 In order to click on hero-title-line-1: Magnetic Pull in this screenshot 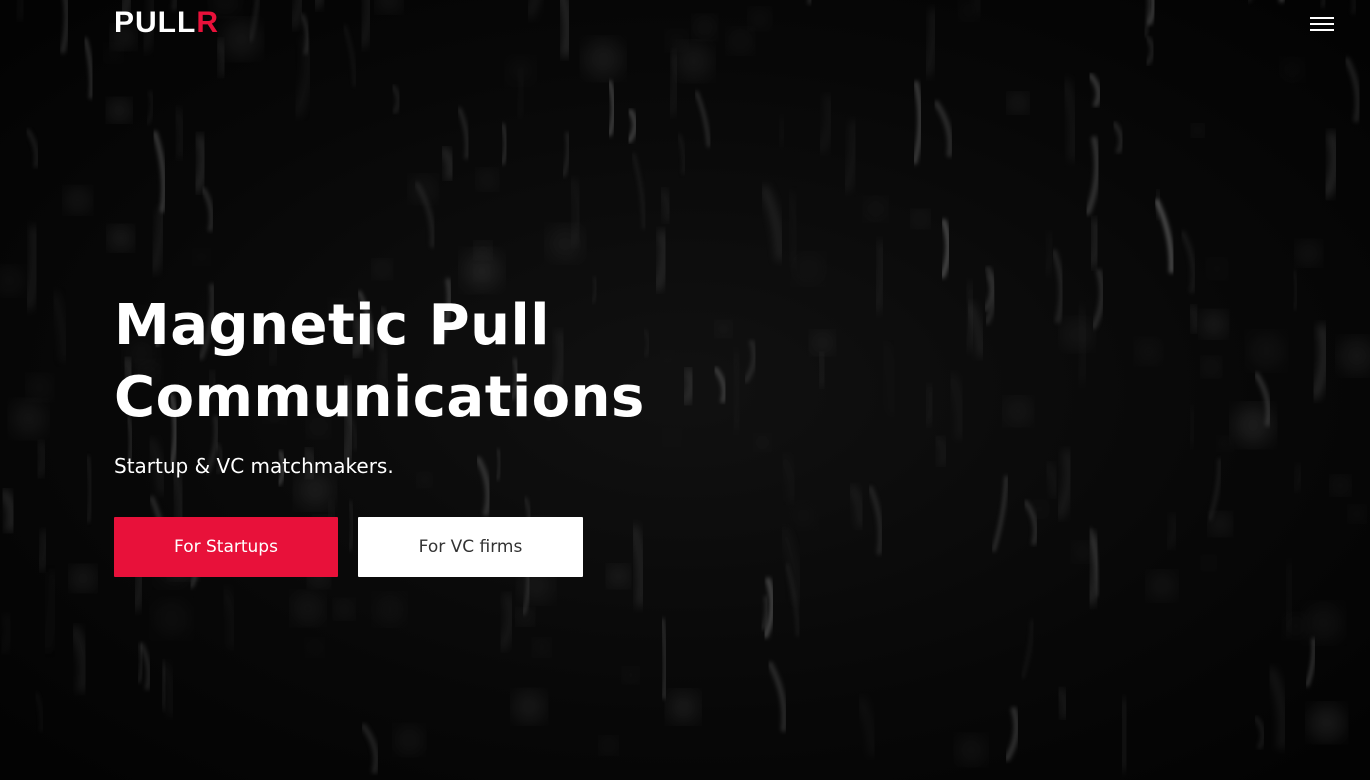, I will do `click(332, 325)`.